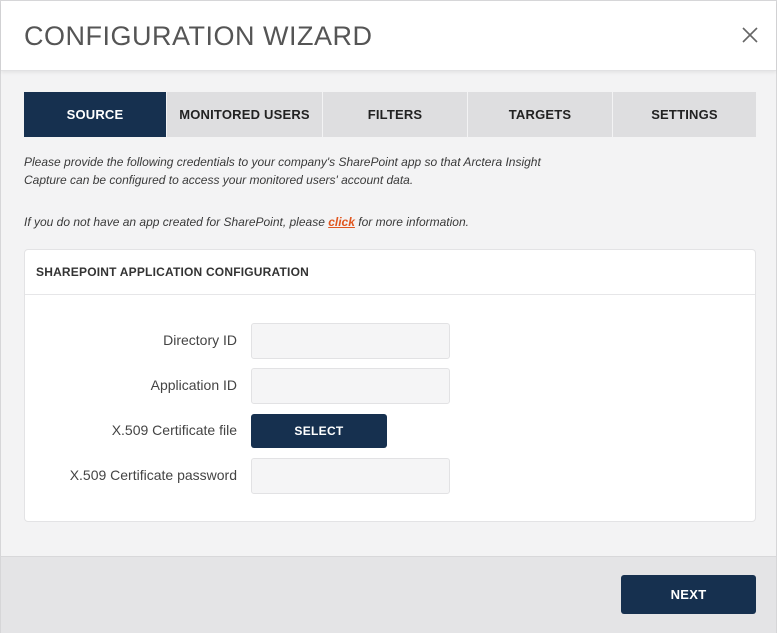 The width and height of the screenshot is (777, 633). I want to click on application-id-label: Application ID, so click(193, 385).